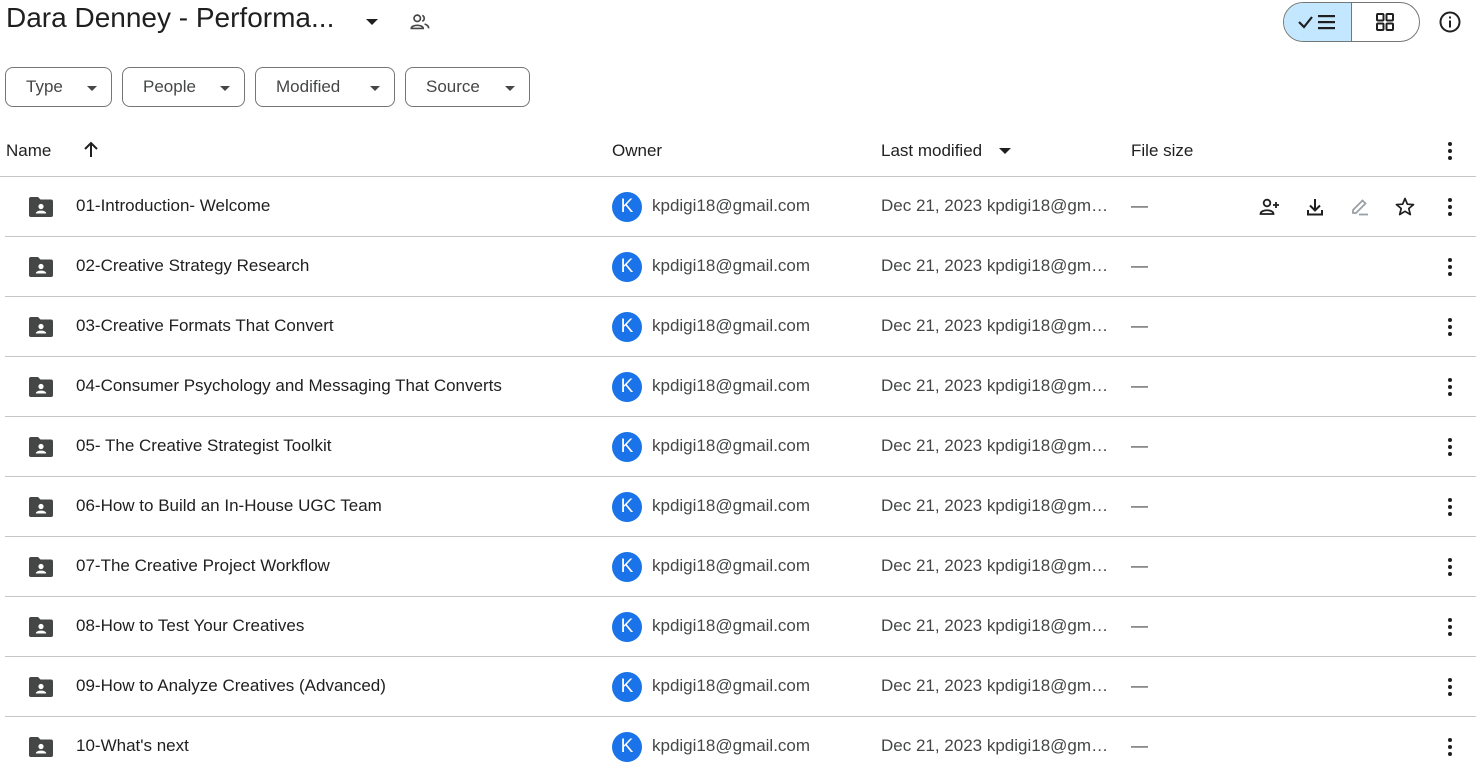  I want to click on filter-modified-chip: Modified, so click(325, 87).